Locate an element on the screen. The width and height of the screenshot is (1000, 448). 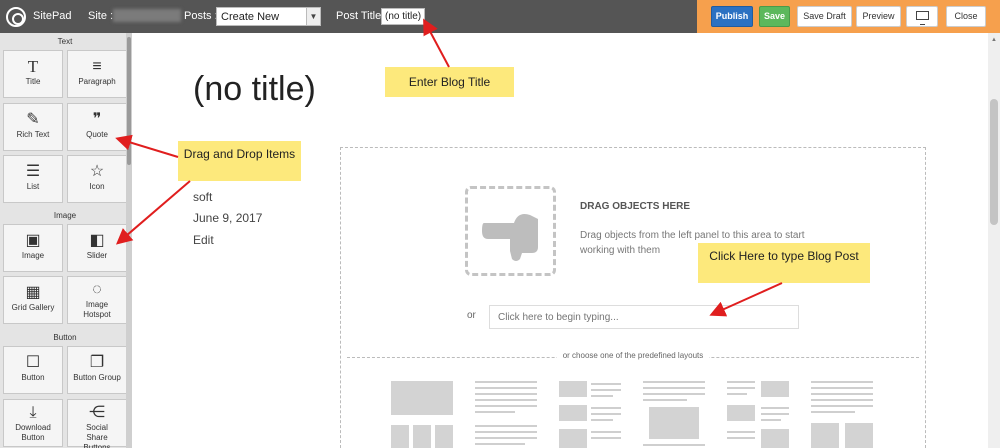
arrow-to-slider is located at coordinates (153, 212).